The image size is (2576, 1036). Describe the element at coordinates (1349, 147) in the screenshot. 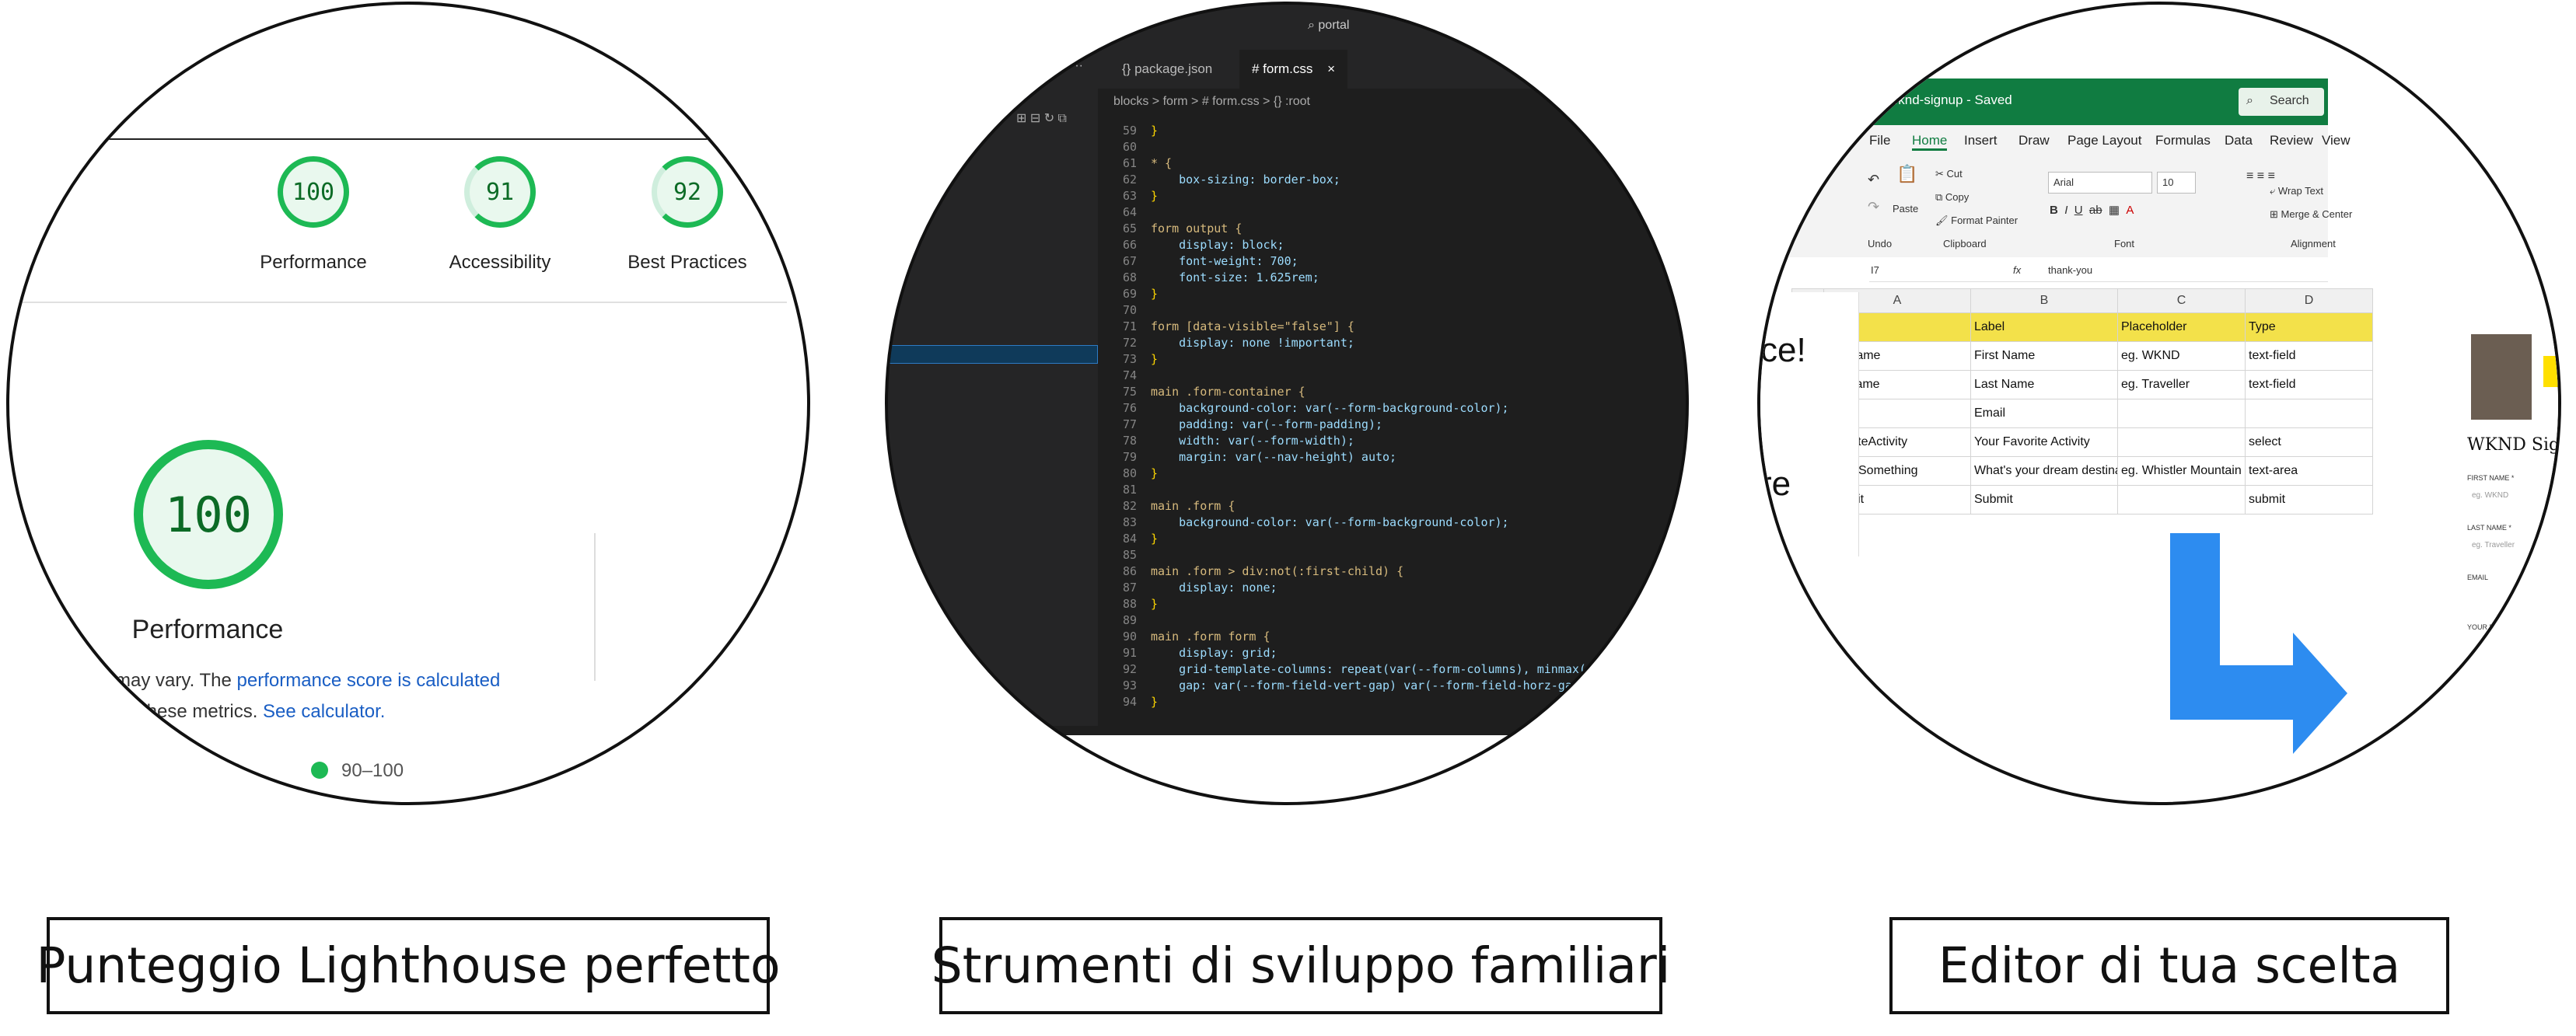

I see `code-line: 60` at that location.